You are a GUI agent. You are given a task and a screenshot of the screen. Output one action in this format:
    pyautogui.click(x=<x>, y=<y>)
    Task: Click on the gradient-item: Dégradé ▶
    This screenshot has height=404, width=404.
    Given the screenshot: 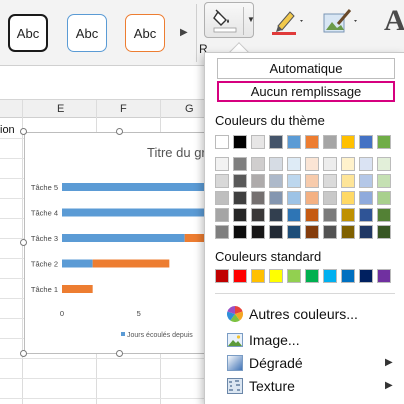 What is the action you would take?
    pyautogui.click(x=304, y=363)
    